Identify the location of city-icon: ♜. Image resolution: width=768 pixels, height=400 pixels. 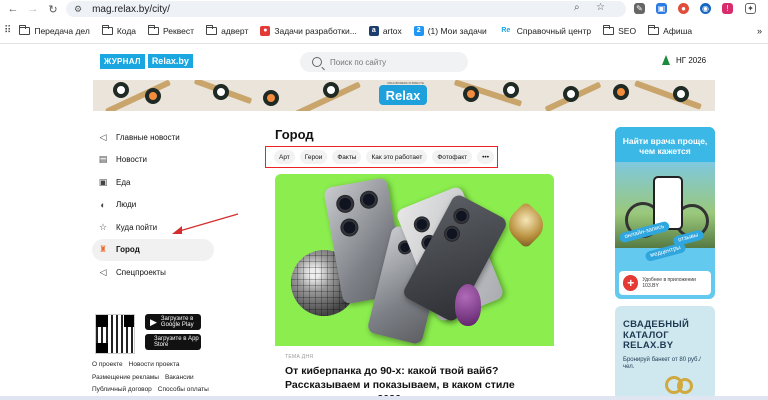
(103, 249).